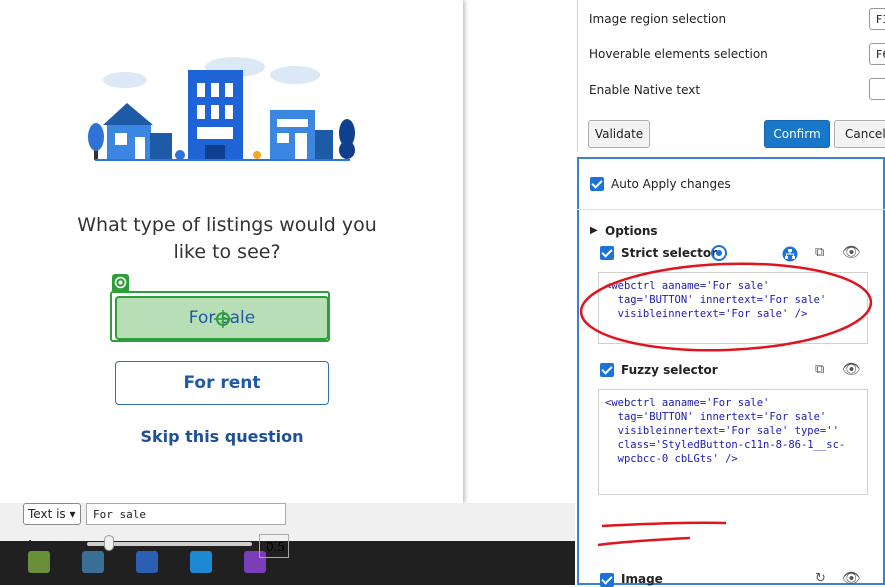 The width and height of the screenshot is (885, 587). I want to click on image-region-label: Image region selection, so click(658, 19).